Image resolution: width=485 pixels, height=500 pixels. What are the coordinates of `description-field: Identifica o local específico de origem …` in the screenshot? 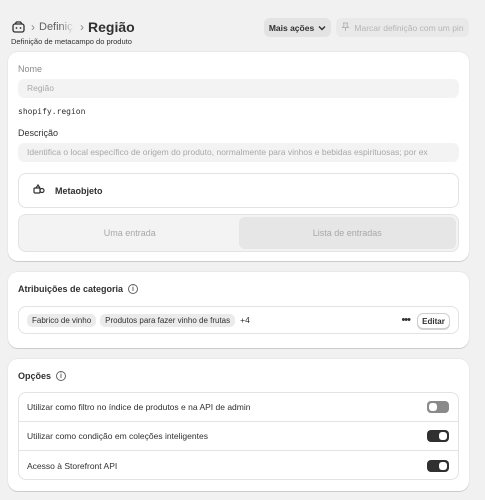 It's located at (238, 152).